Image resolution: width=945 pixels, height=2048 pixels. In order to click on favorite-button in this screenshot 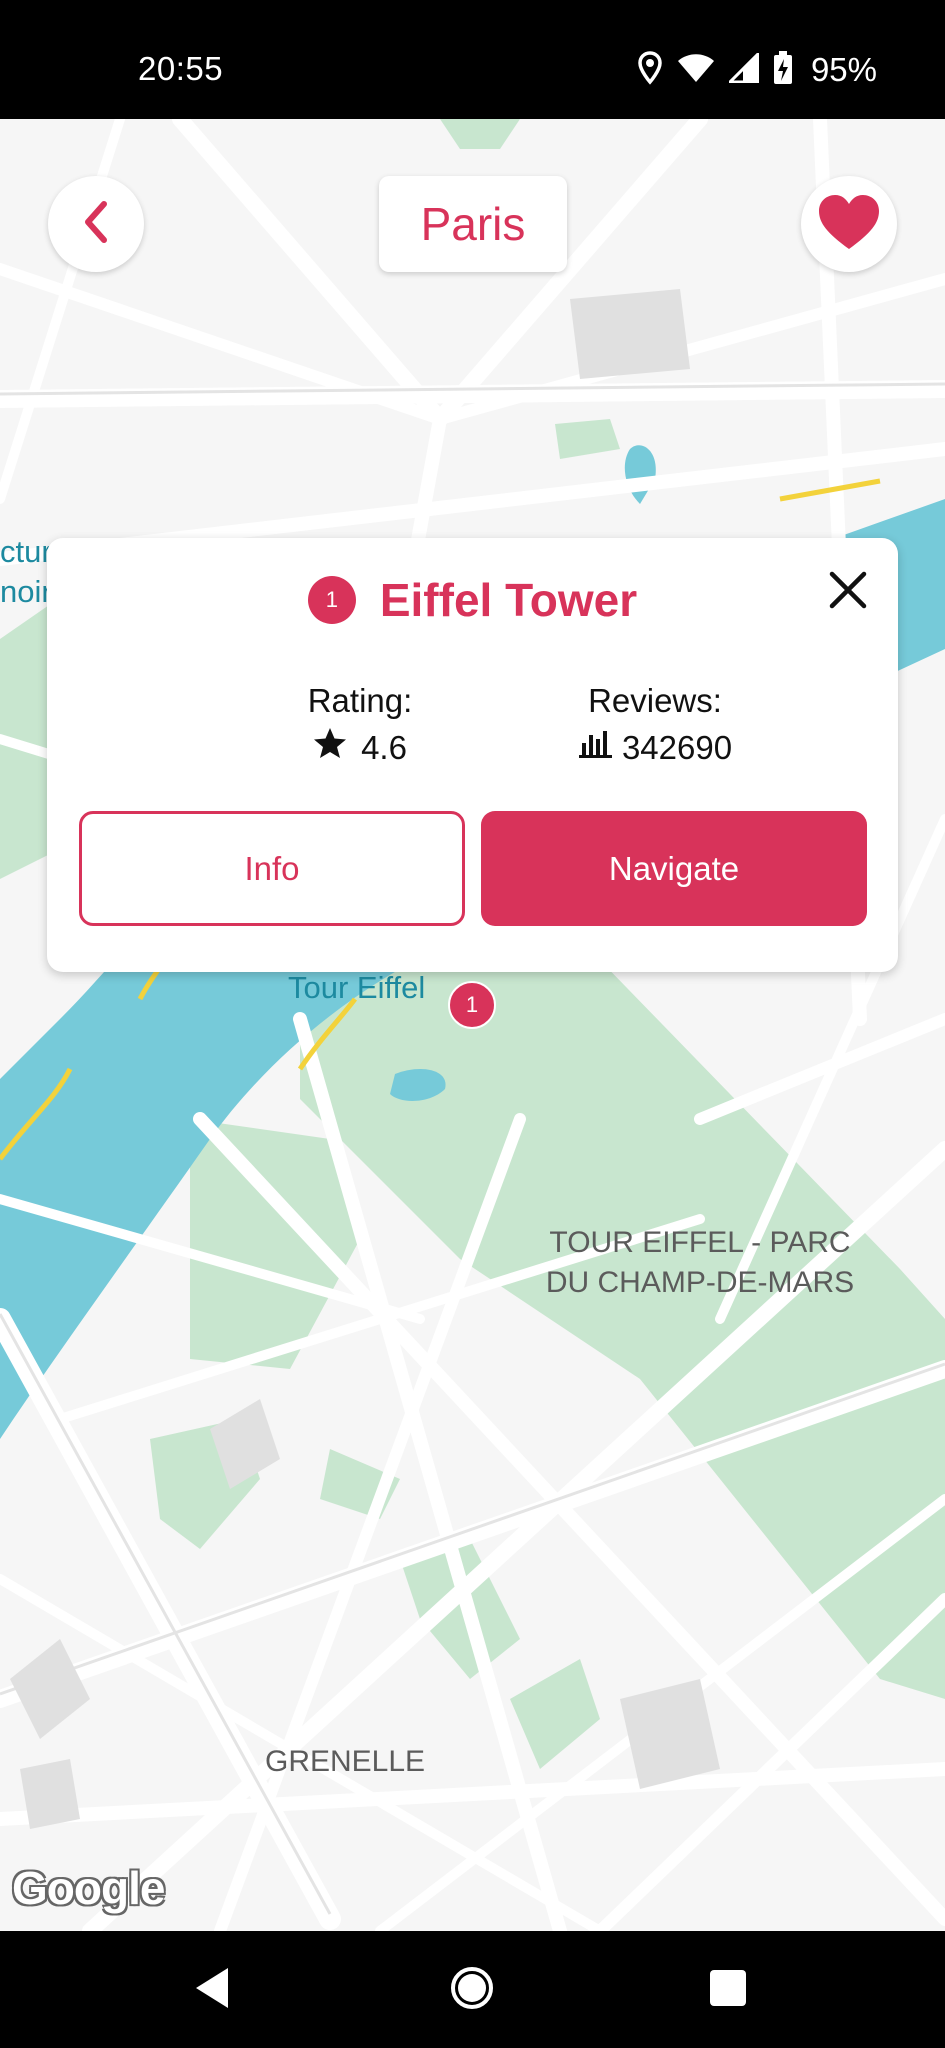, I will do `click(849, 224)`.